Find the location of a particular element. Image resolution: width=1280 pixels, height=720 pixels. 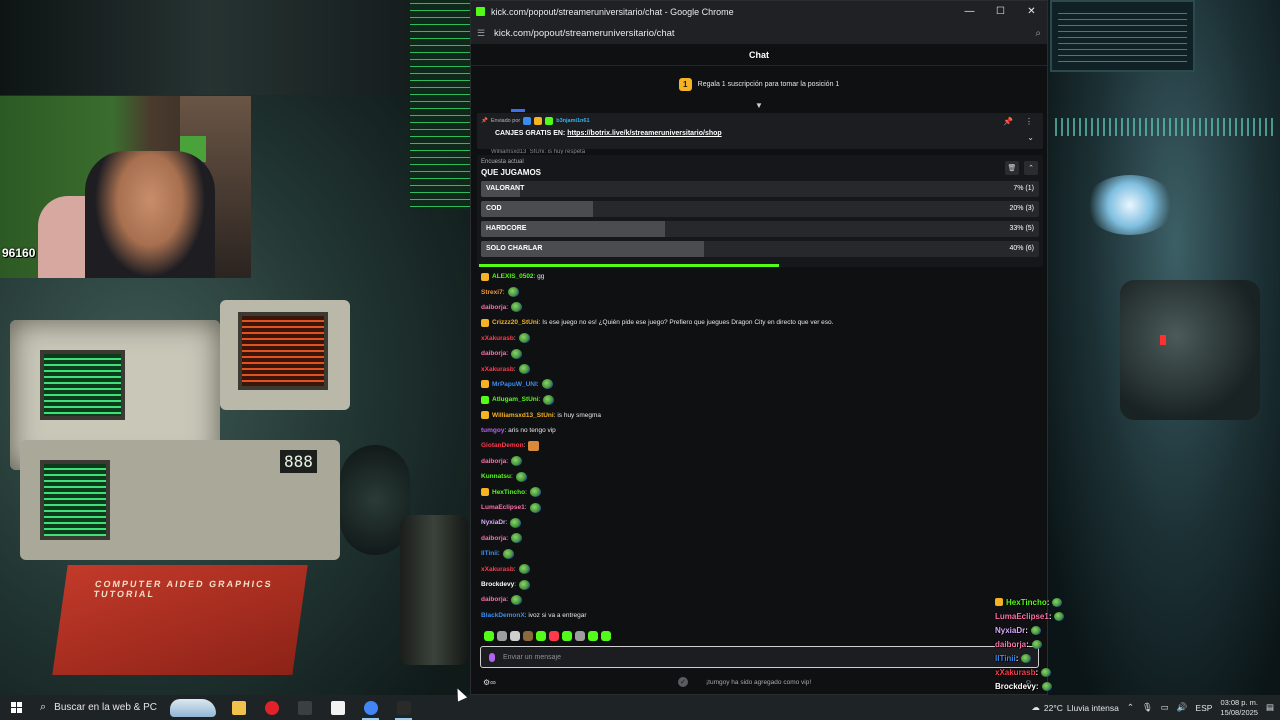

chat-username: Crizzz20_StUni is located at coordinates (515, 322).